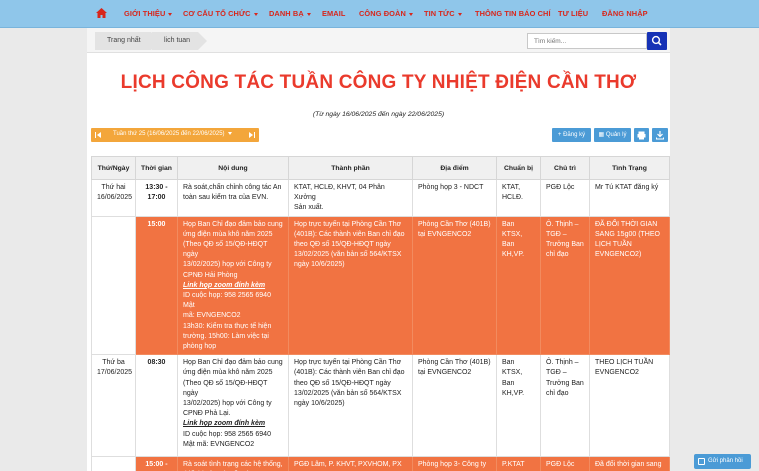 The image size is (759, 471). Describe the element at coordinates (454, 224) in the screenshot. I see `cell-line: Phòng Cần Thơ (401B)` at that location.